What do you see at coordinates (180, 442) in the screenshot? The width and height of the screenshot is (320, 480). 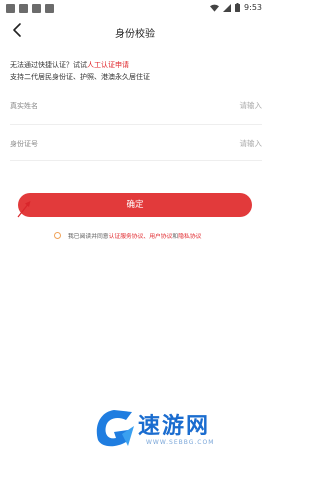 I see `watermark-url: WWW.SEBBG.COM` at bounding box center [180, 442].